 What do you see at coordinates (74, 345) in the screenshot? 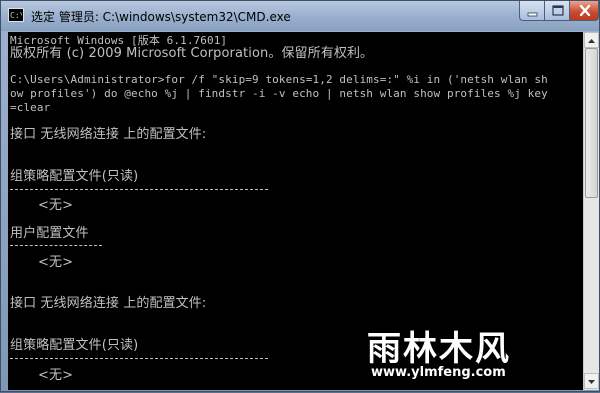
I see `group-policy-title-b: 组策略配置文件(只读)` at bounding box center [74, 345].